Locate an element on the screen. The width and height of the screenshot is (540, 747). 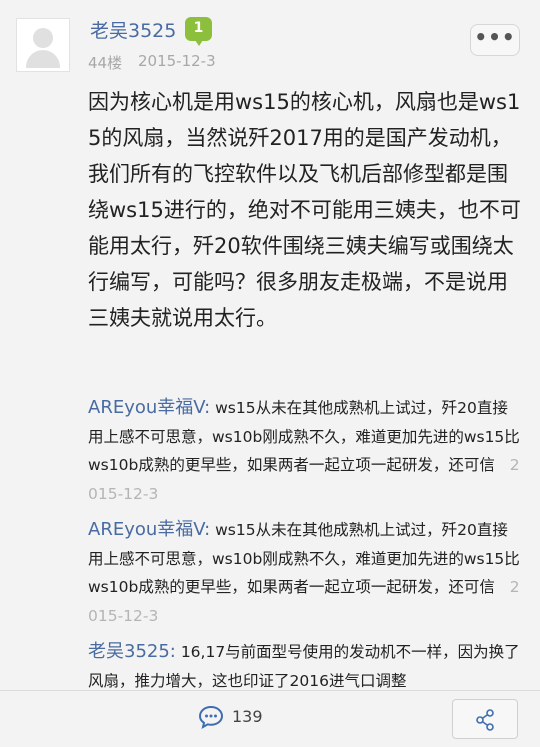
bottom-action-bar: 139 is located at coordinates (270, 718).